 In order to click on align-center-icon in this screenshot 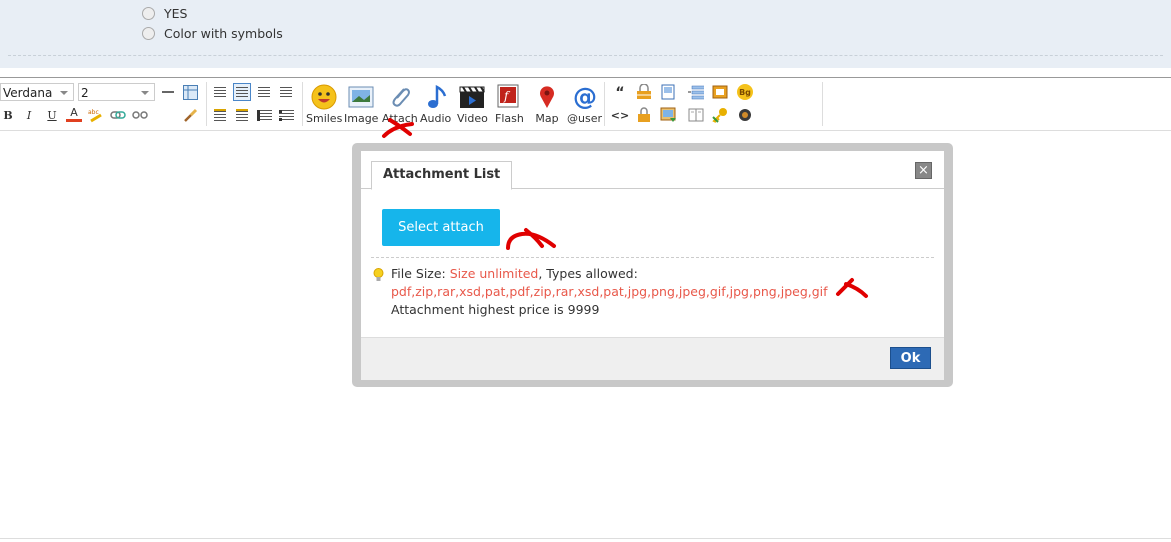, I will do `click(264, 92)`.